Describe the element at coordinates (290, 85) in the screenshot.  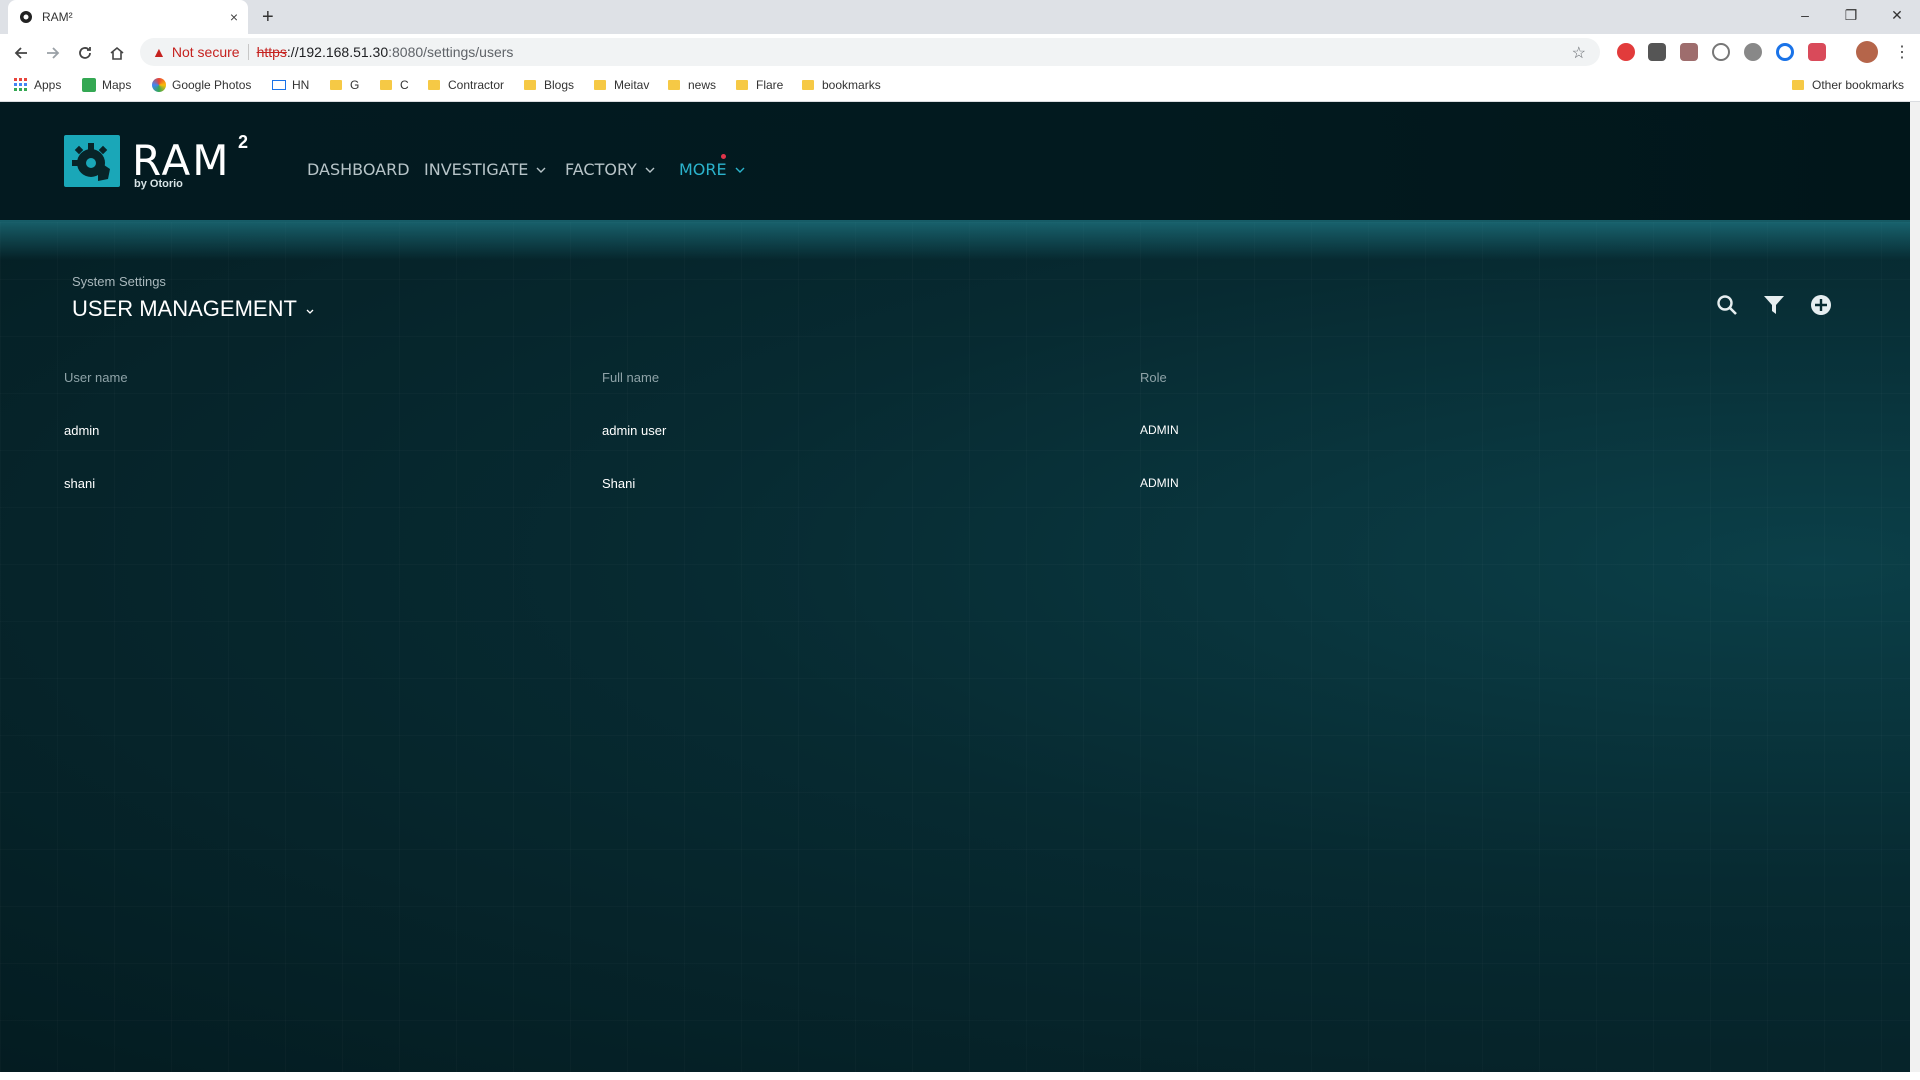
I see `bookmark-hn: HN` at that location.